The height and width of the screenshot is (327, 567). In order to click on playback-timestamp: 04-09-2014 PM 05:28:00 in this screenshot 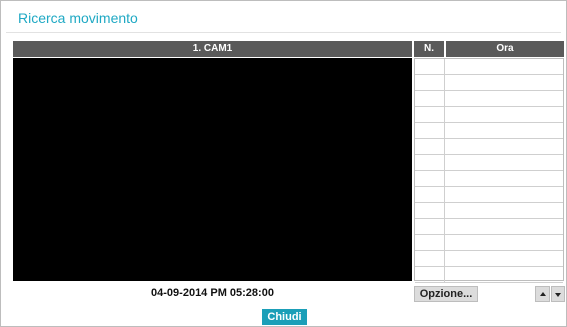, I will do `click(212, 293)`.